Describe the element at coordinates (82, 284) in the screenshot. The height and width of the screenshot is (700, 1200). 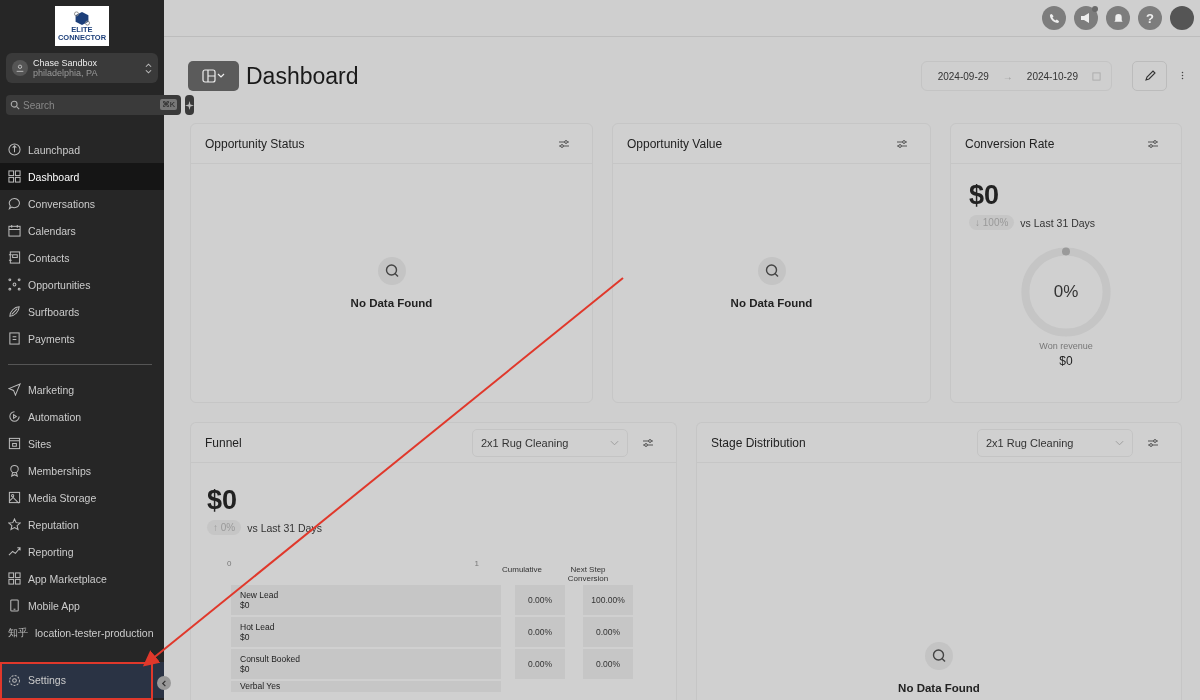
I see `nav-item: Opportunities` at that location.